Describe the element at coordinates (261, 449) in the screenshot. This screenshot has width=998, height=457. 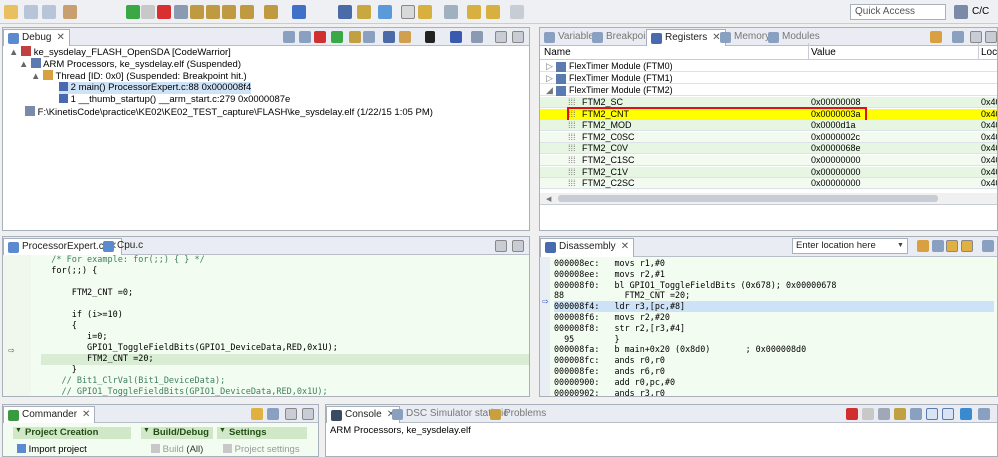
I see `project-settings-link: Project settings` at that location.